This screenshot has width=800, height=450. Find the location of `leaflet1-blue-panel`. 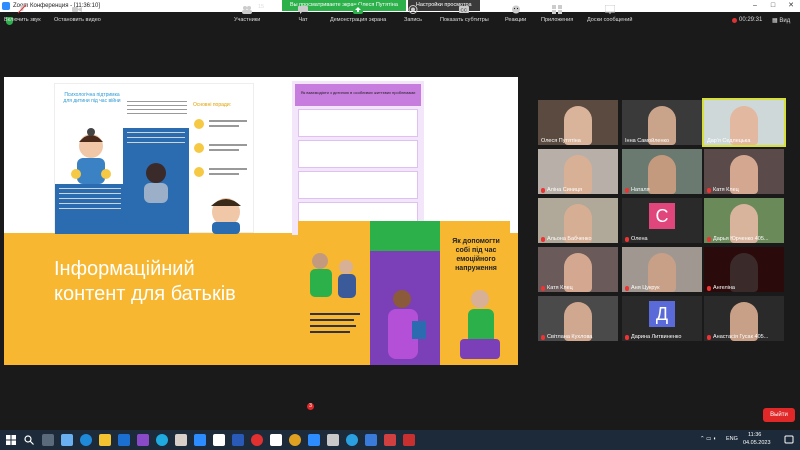

leaflet1-blue-panel is located at coordinates (90, 209).